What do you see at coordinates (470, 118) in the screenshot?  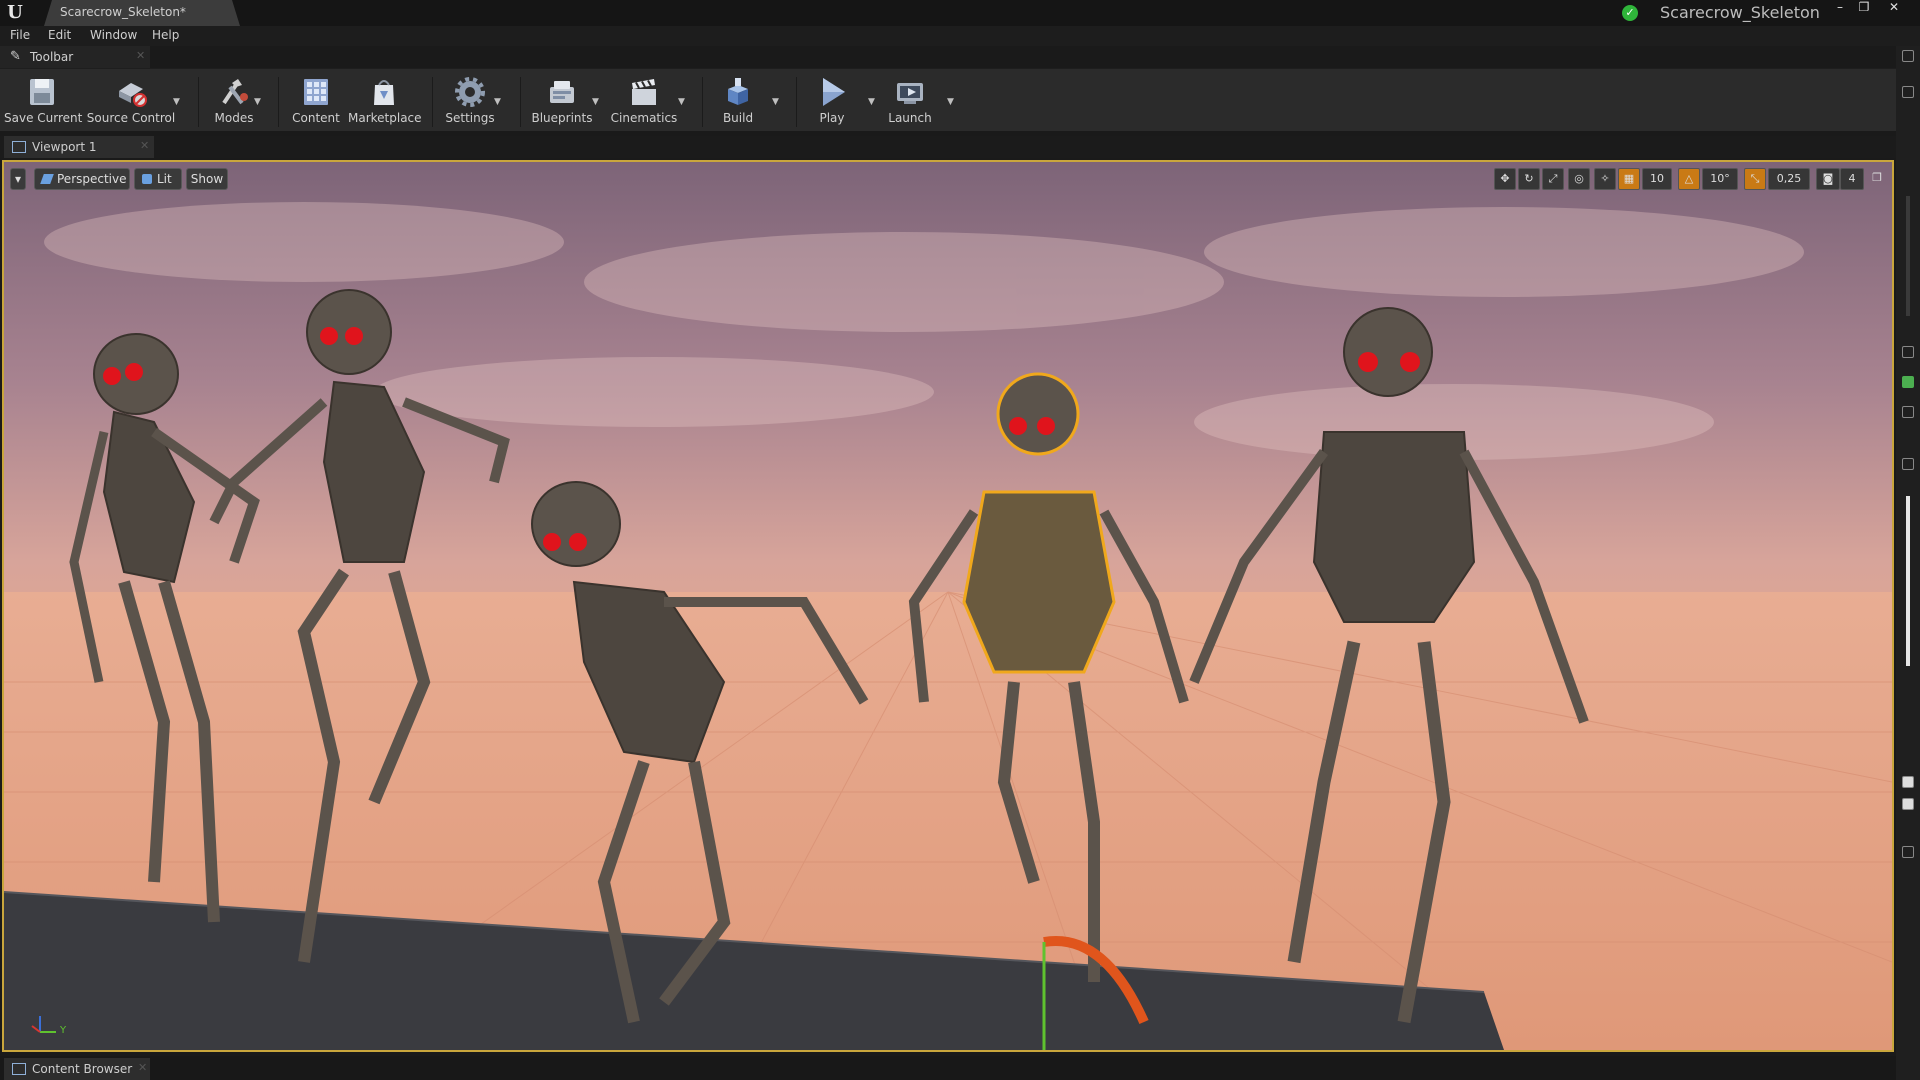 I see `settings-label: Settings` at bounding box center [470, 118].